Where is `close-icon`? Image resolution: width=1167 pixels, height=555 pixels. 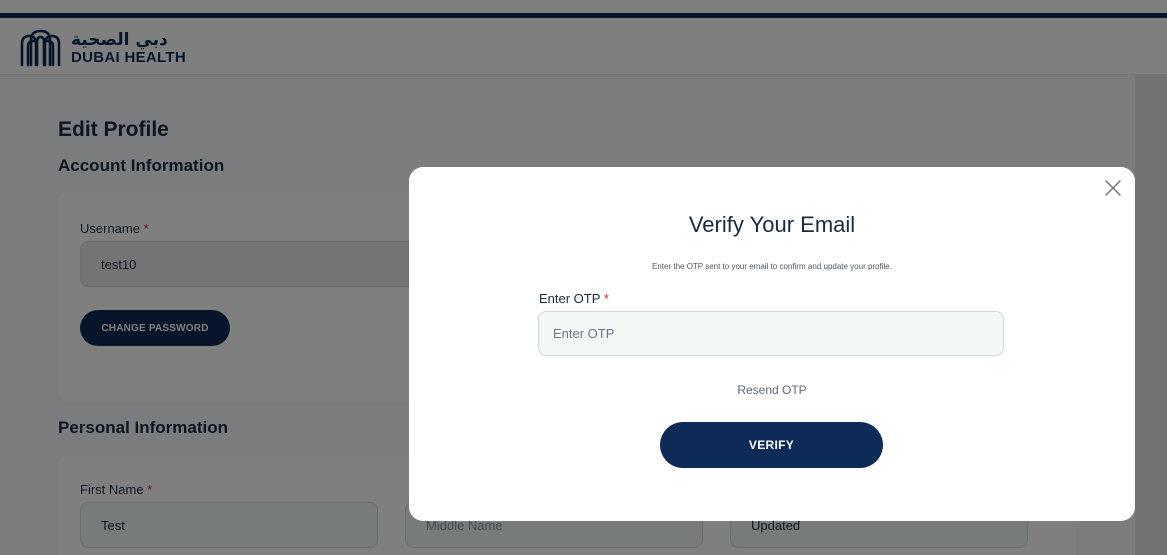 close-icon is located at coordinates (1113, 188).